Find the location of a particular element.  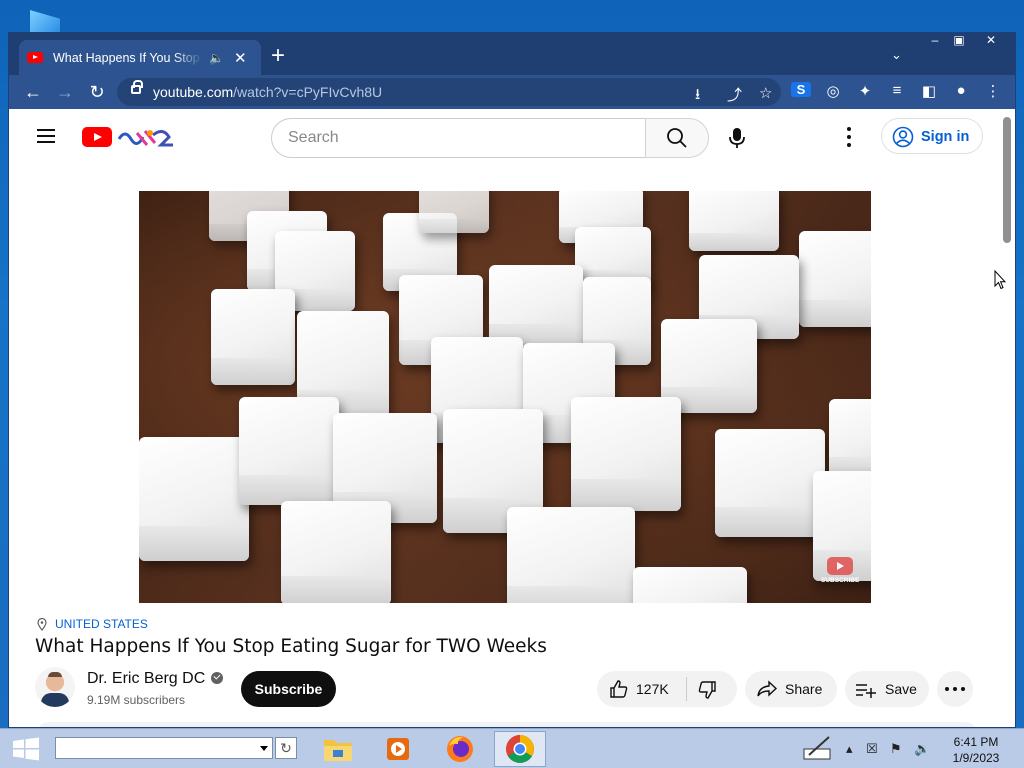

back-button: ← is located at coordinates (33, 92).